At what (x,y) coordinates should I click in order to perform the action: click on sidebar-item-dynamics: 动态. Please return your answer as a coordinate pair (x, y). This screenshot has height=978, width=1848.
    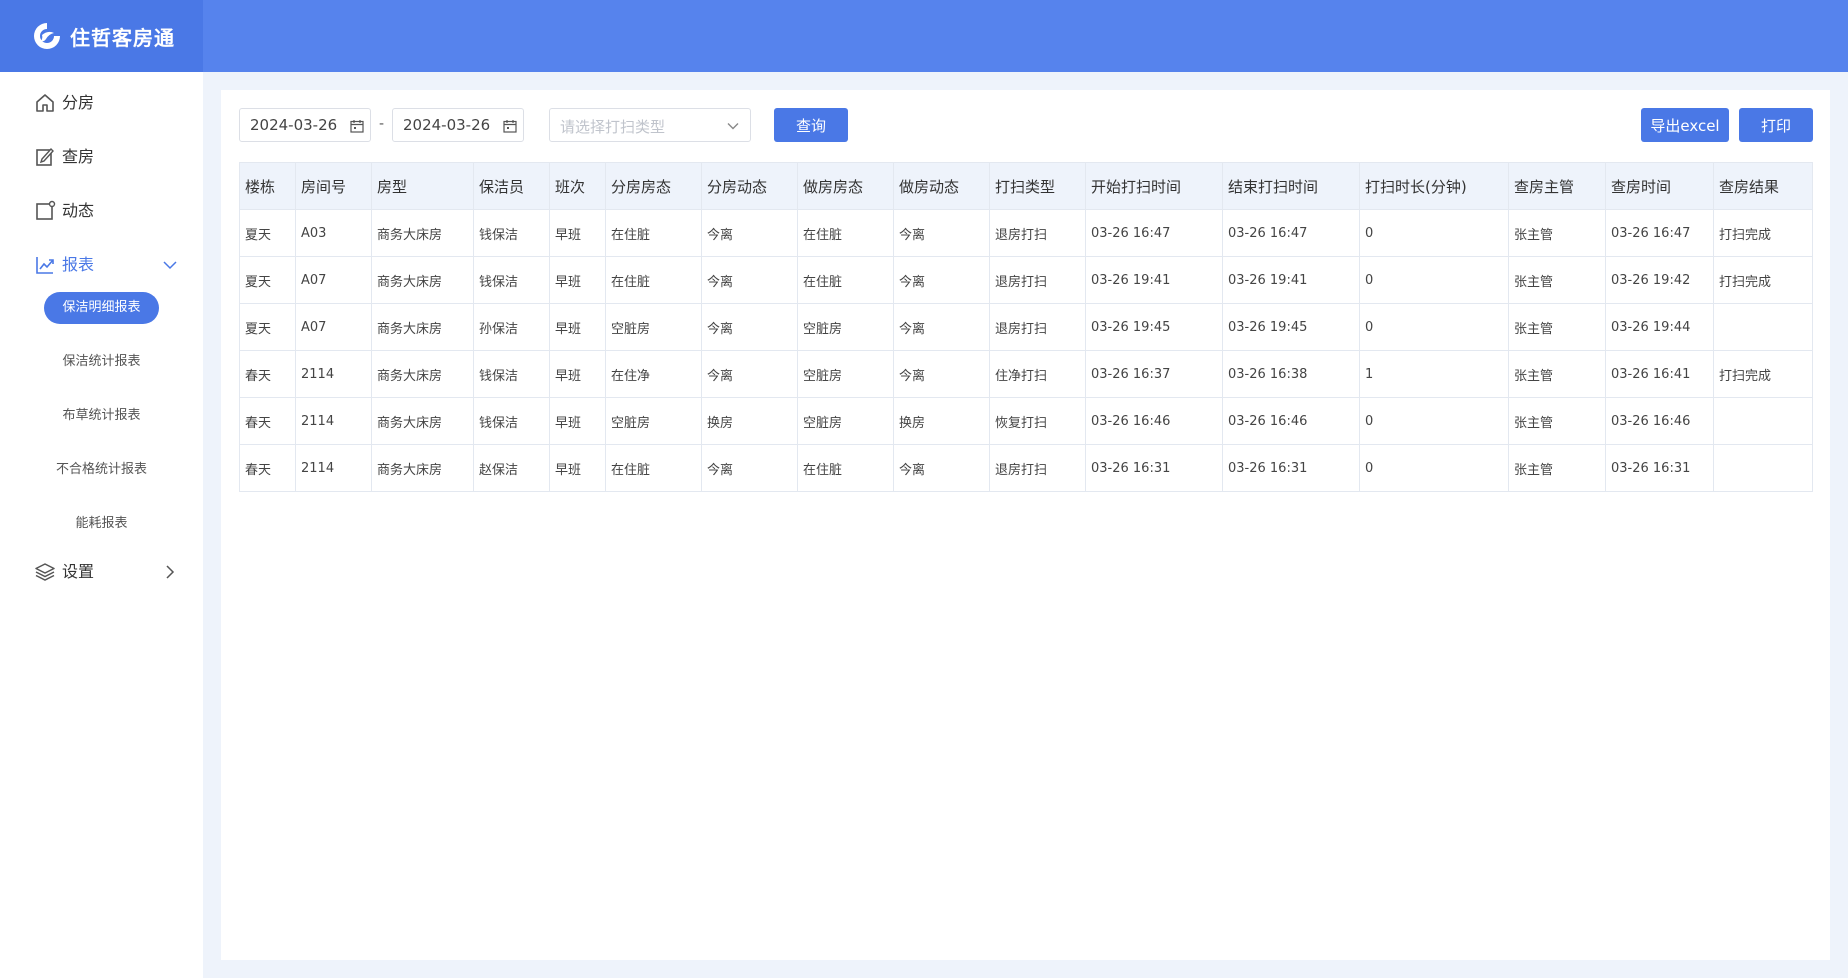
    Looking at the image, I should click on (101, 210).